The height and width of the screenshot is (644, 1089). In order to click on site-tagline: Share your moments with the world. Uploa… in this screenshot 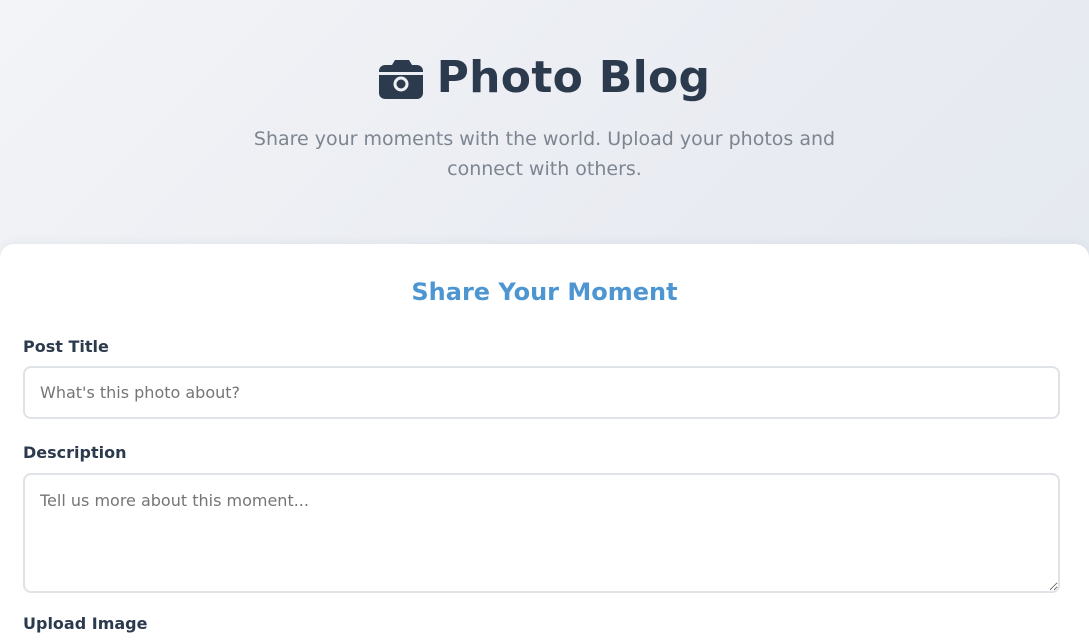, I will do `click(544, 154)`.